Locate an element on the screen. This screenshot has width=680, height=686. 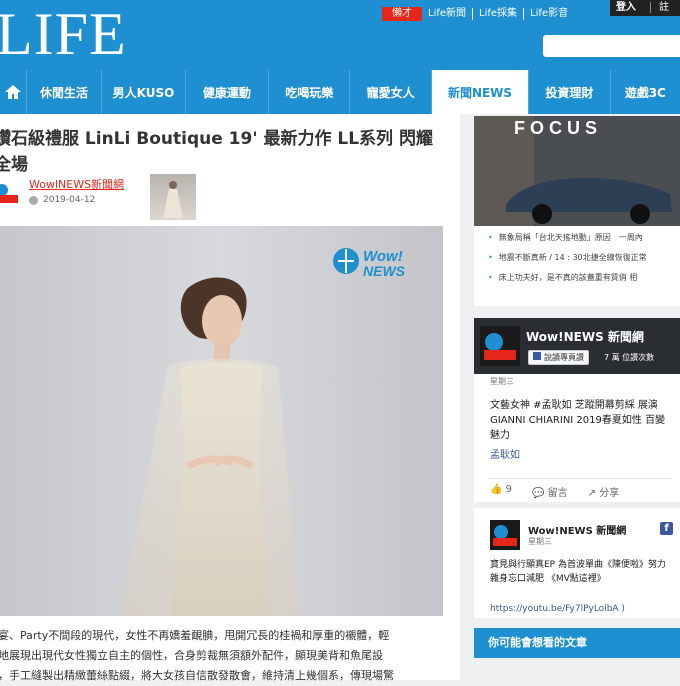
login-bar: 登入 註 is located at coordinates (645, 8).